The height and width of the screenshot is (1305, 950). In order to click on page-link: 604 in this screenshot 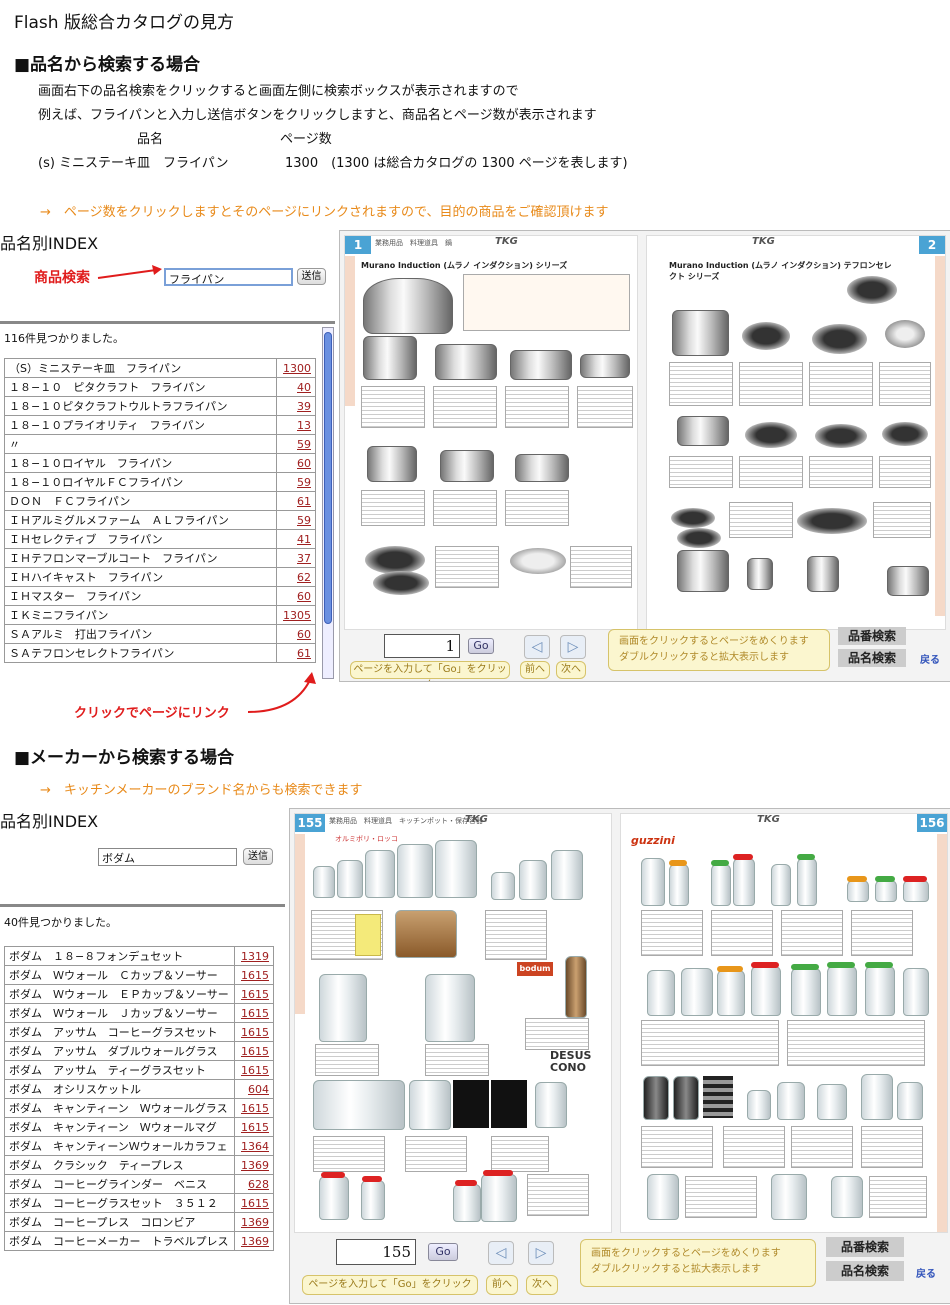, I will do `click(254, 1089)`.